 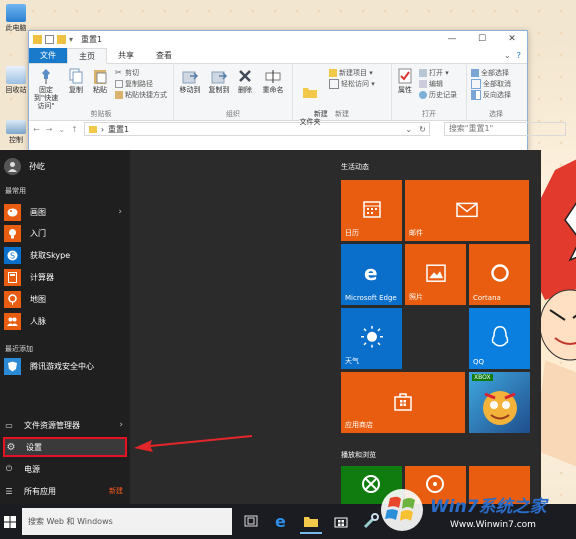 I want to click on tile-cortana: Cortana, so click(x=499, y=274).